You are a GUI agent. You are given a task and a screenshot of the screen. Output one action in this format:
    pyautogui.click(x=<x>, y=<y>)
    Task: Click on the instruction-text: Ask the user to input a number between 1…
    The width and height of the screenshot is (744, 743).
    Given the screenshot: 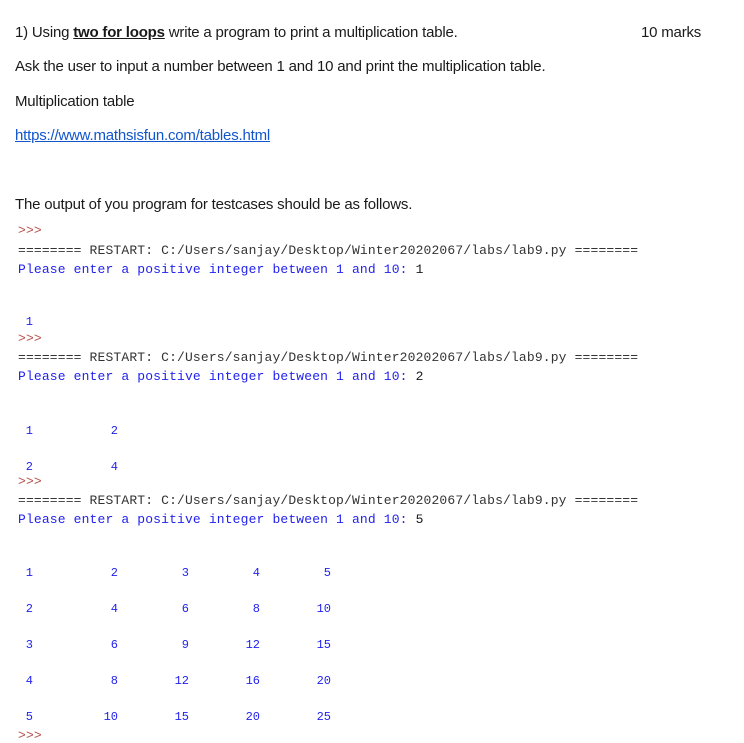 What is the action you would take?
    pyautogui.click(x=280, y=66)
    